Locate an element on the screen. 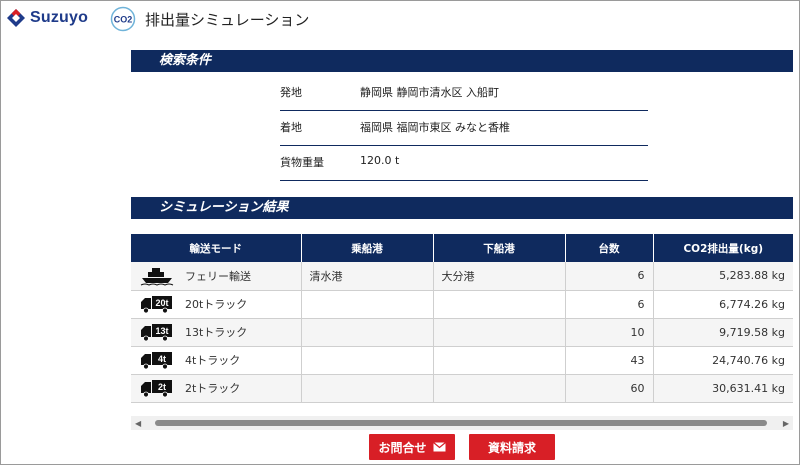  mode-label: フェリー輸送 is located at coordinates (218, 276).